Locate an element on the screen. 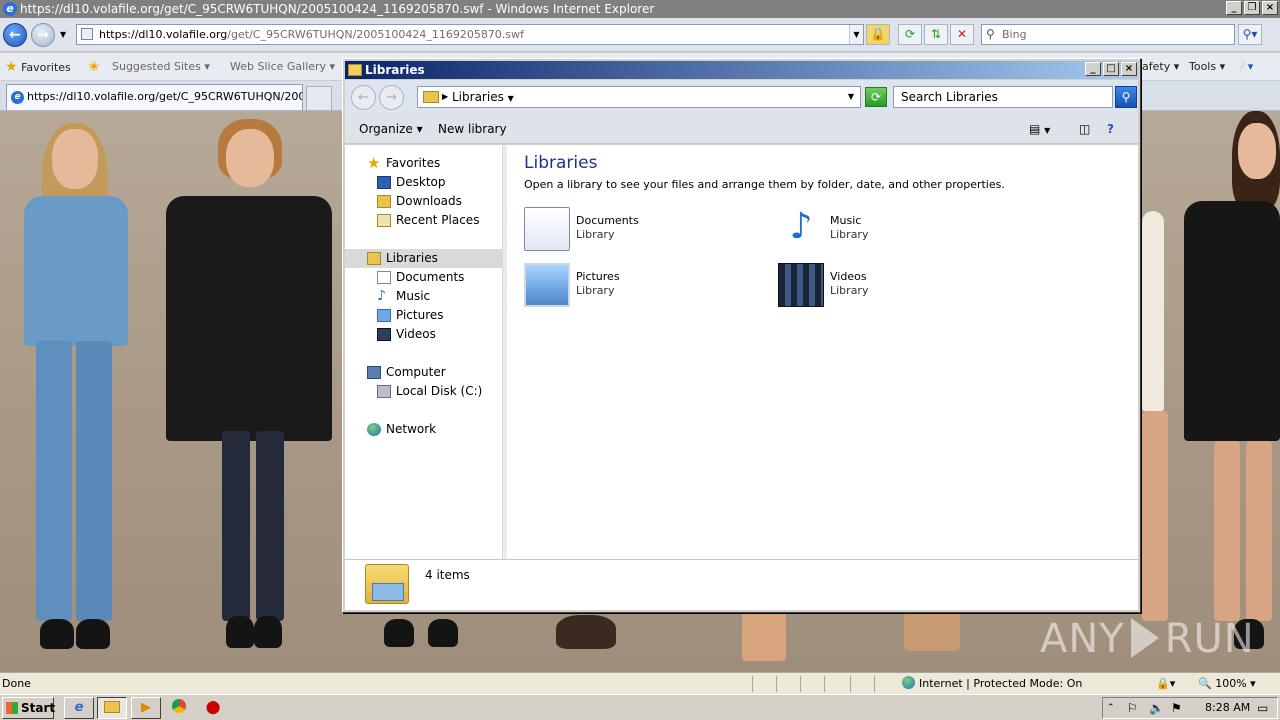 The height and width of the screenshot is (720, 1280). restore-button: ❐ is located at coordinates (1252, 8).